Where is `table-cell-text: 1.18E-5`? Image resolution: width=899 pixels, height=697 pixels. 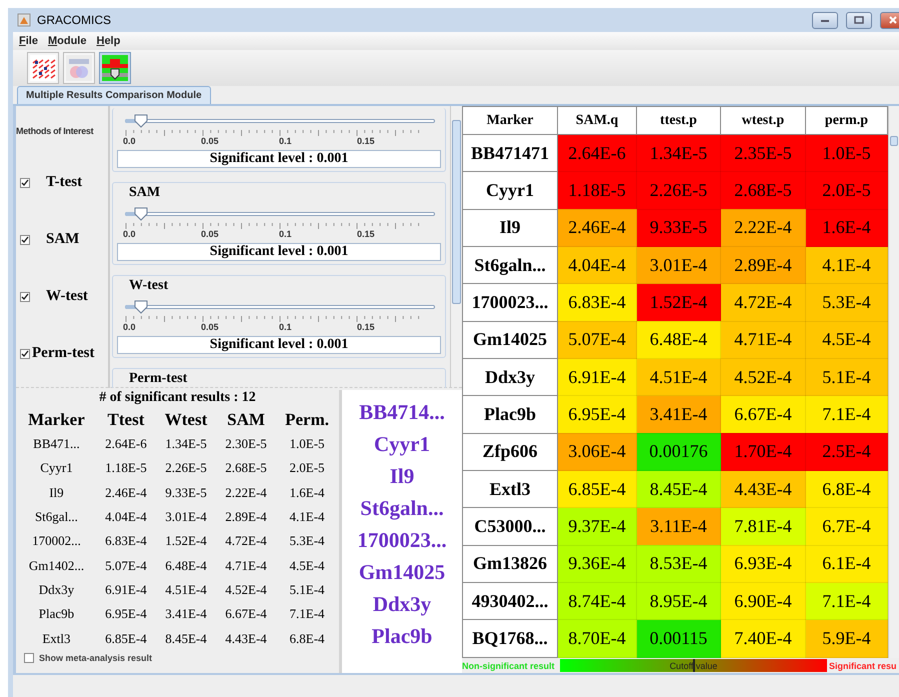
table-cell-text: 1.18E-5 is located at coordinates (126, 468).